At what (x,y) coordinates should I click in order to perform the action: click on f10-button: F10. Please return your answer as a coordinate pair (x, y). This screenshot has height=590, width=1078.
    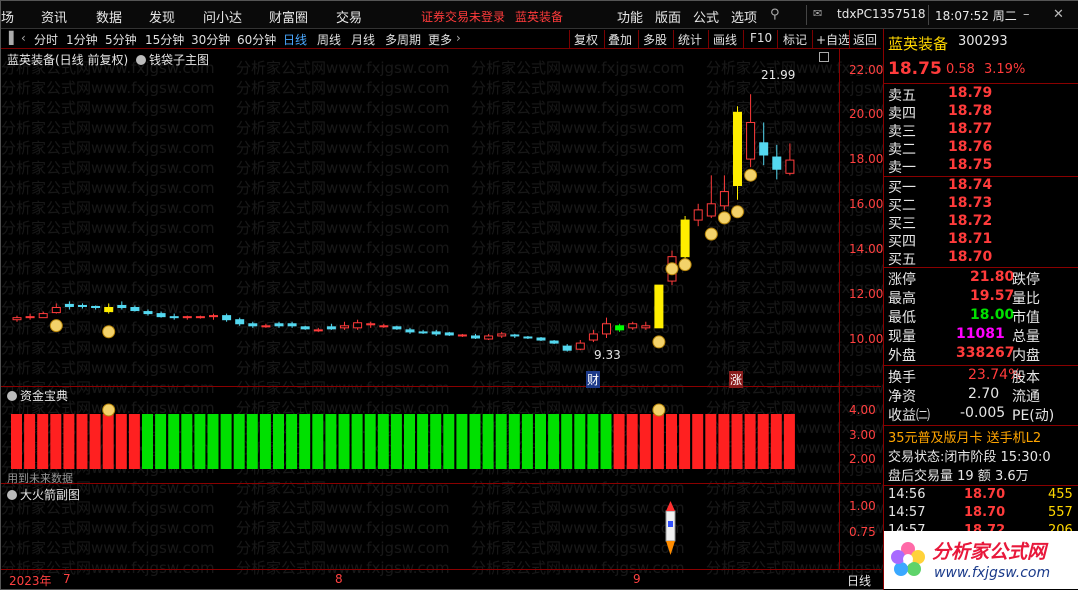
    Looking at the image, I should click on (761, 38).